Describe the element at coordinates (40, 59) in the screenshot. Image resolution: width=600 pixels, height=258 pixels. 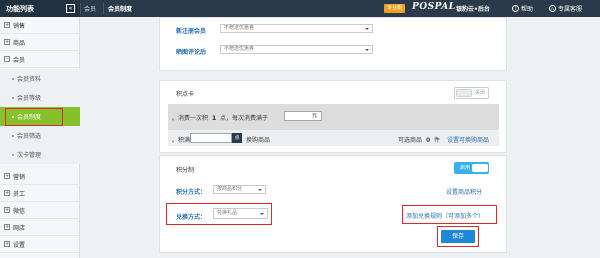
I see `sidebar-item-members: − 会员` at that location.